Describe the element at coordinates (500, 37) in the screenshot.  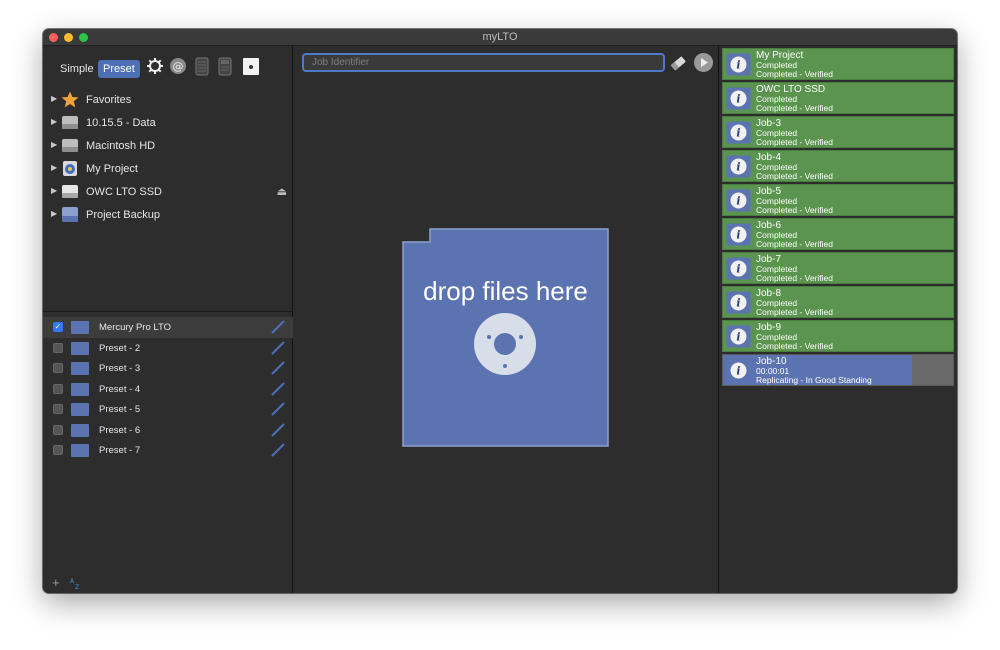
I see `window-title: myLTO` at that location.